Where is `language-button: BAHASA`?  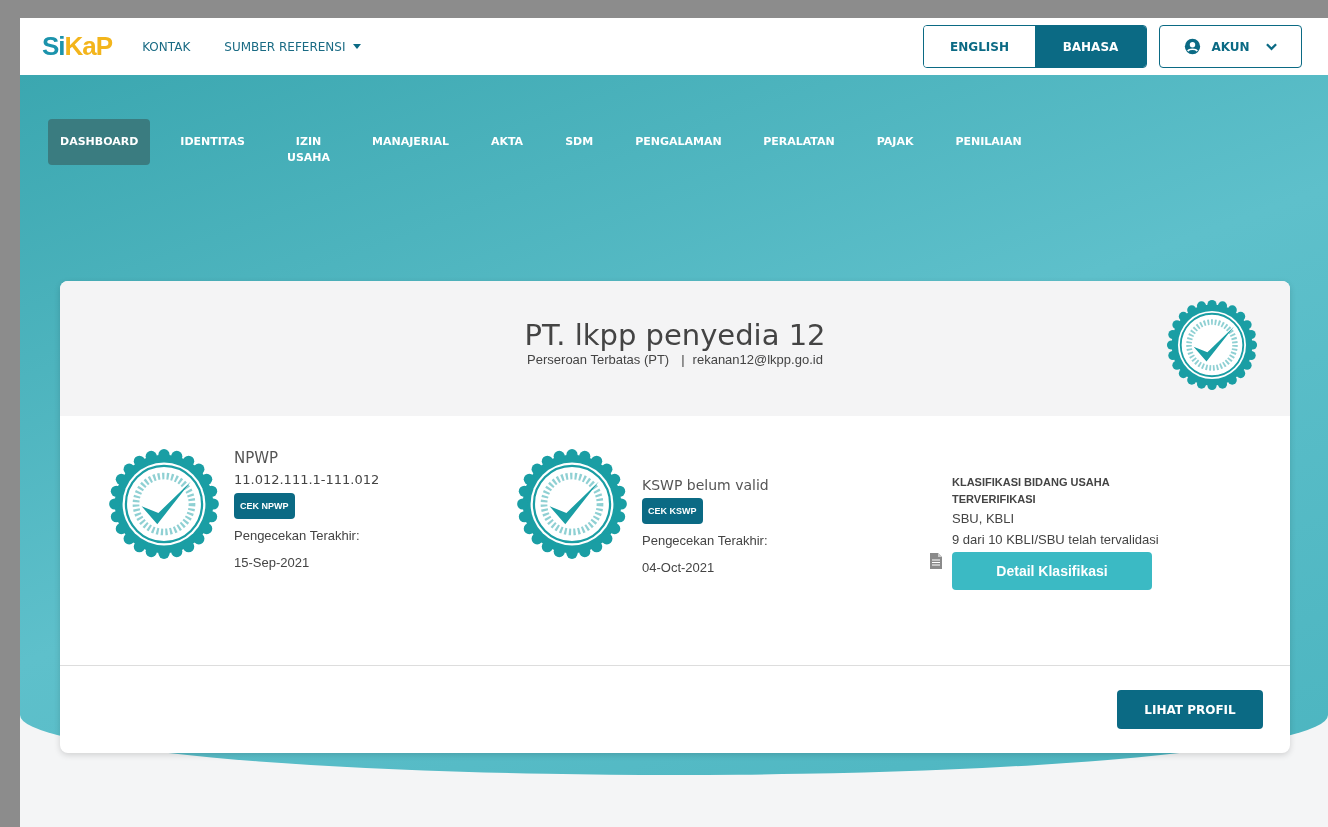
language-button: BAHASA is located at coordinates (1090, 46).